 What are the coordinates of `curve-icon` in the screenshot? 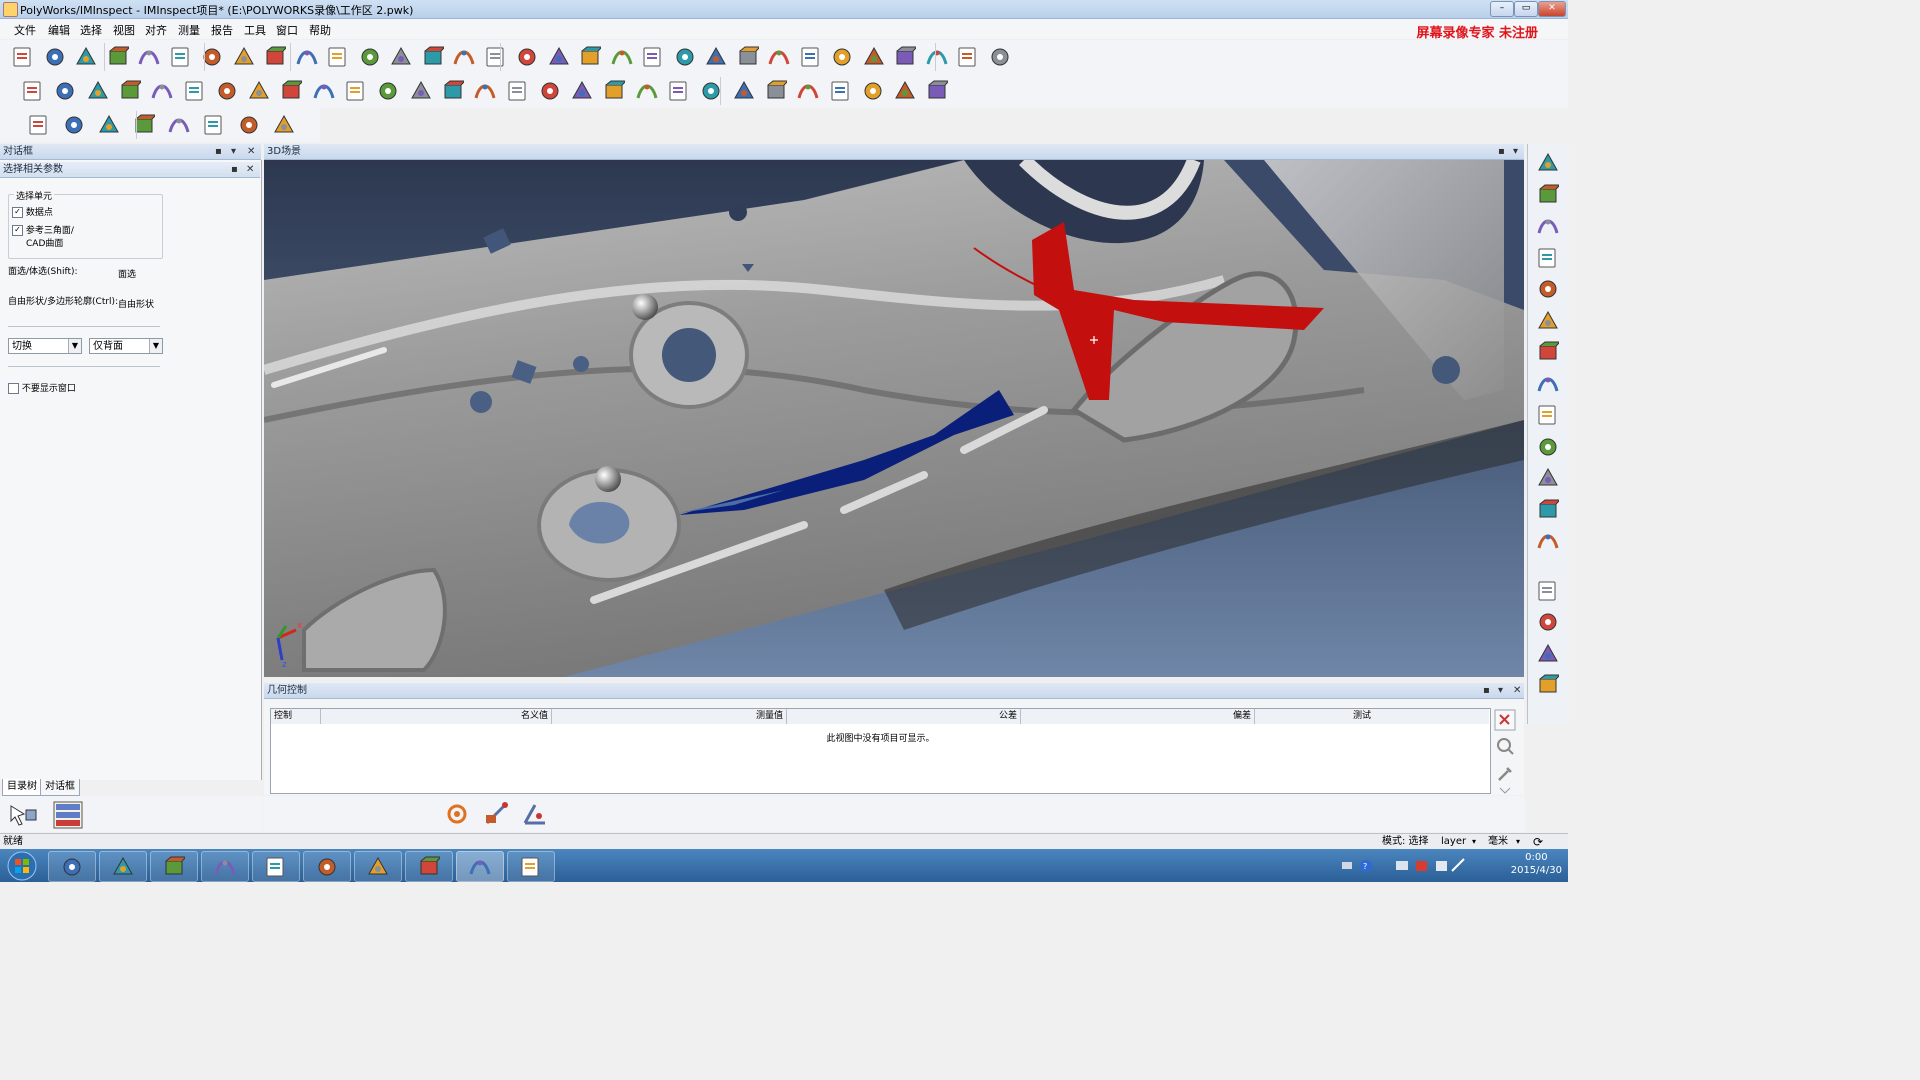 It's located at (526, 56).